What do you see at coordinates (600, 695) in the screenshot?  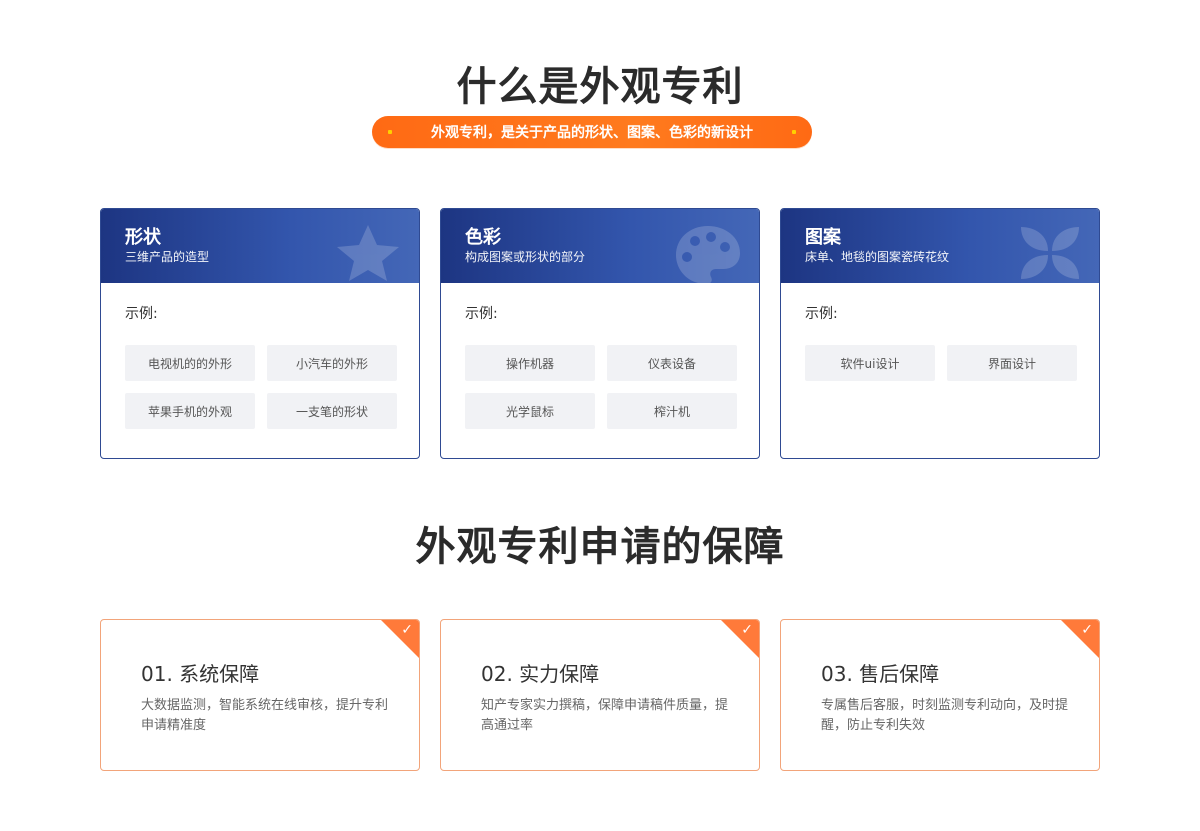 I see `feature-card-strength: ✓ 02. 实力保障 知产专家实力撰稿，保障申请稿件质量，提高通过率` at bounding box center [600, 695].